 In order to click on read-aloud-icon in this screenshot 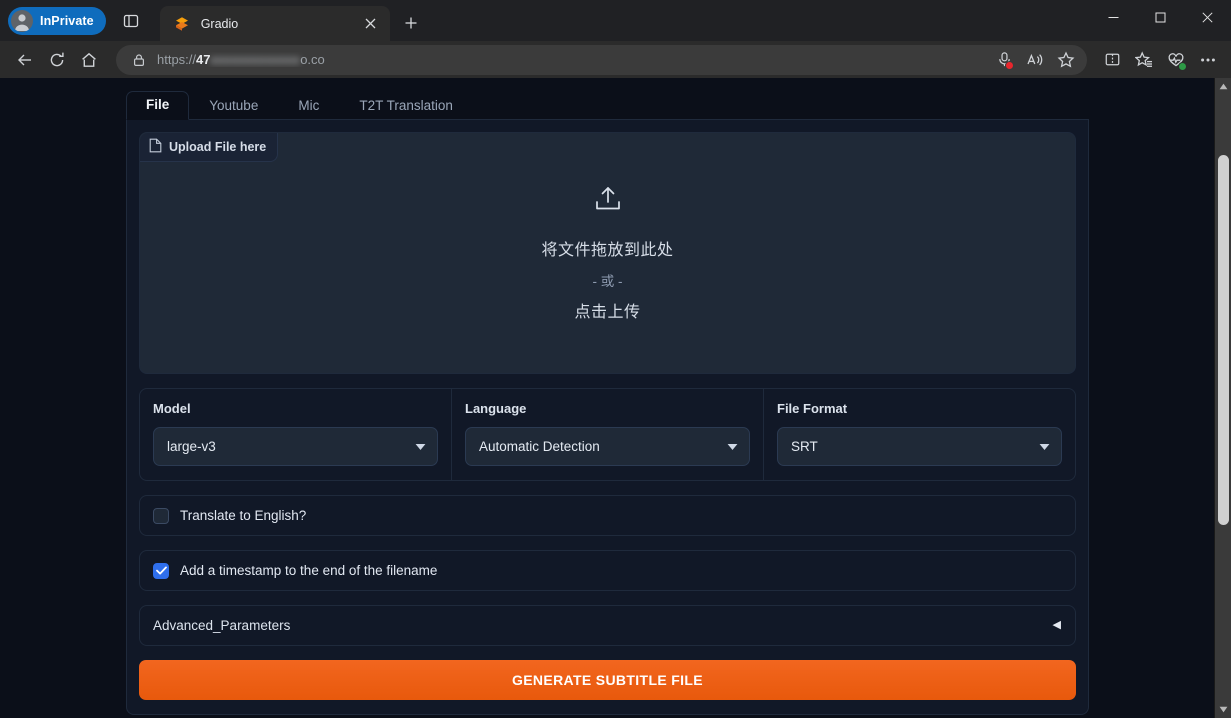, I will do `click(1035, 60)`.